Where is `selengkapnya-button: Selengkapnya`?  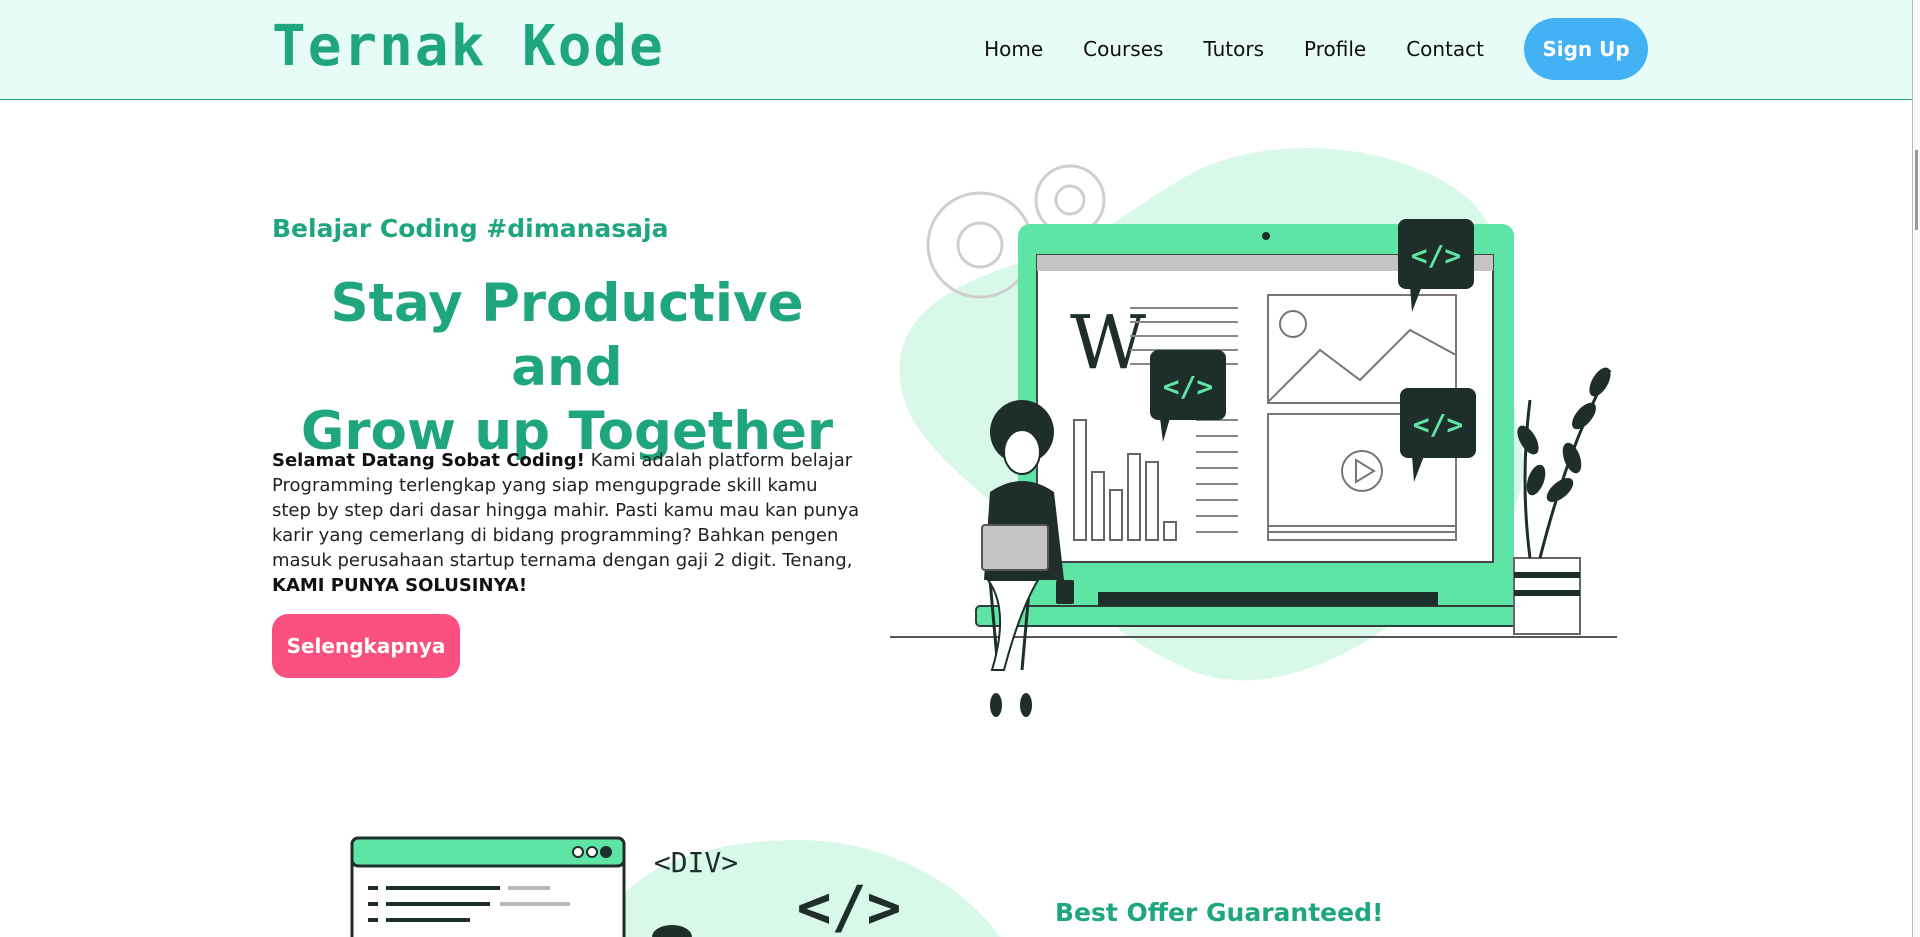
selengkapnya-button: Selengkapnya is located at coordinates (366, 646).